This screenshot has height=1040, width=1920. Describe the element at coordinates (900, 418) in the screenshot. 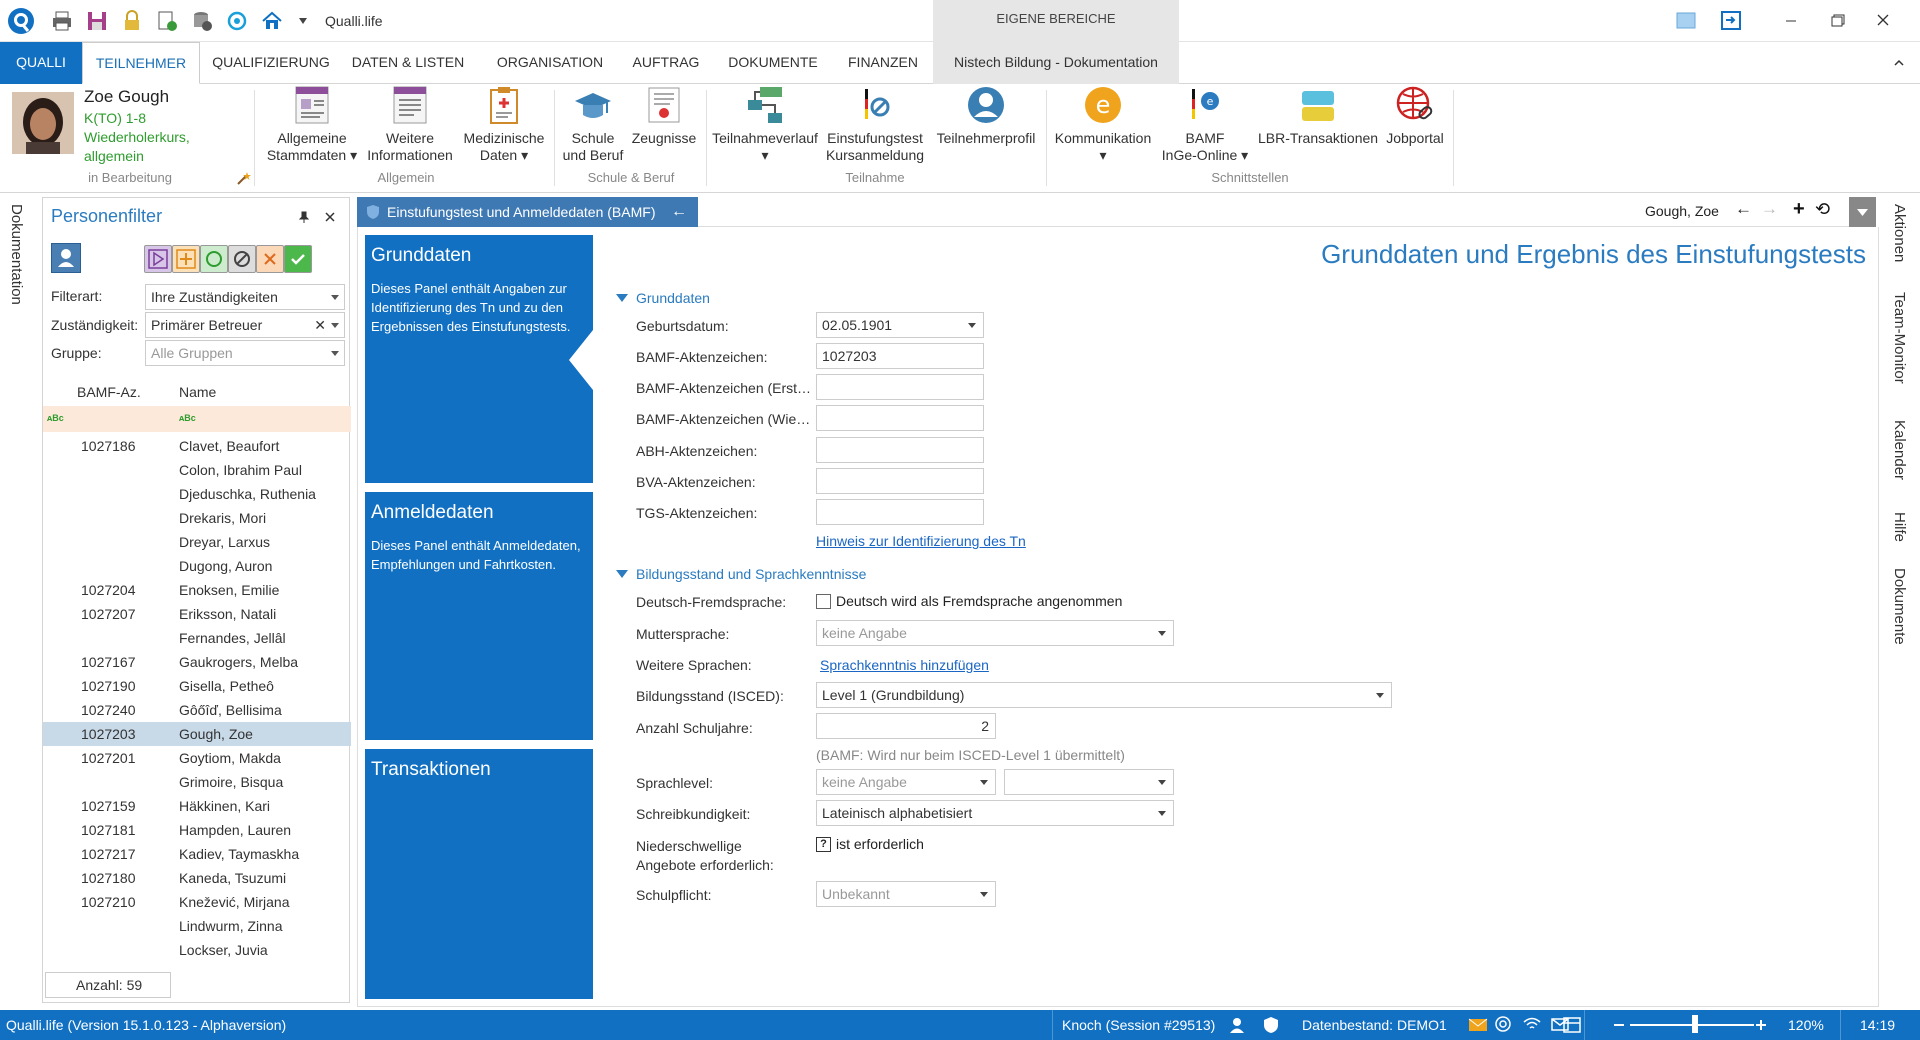

I see `bamf-wie-field` at that location.